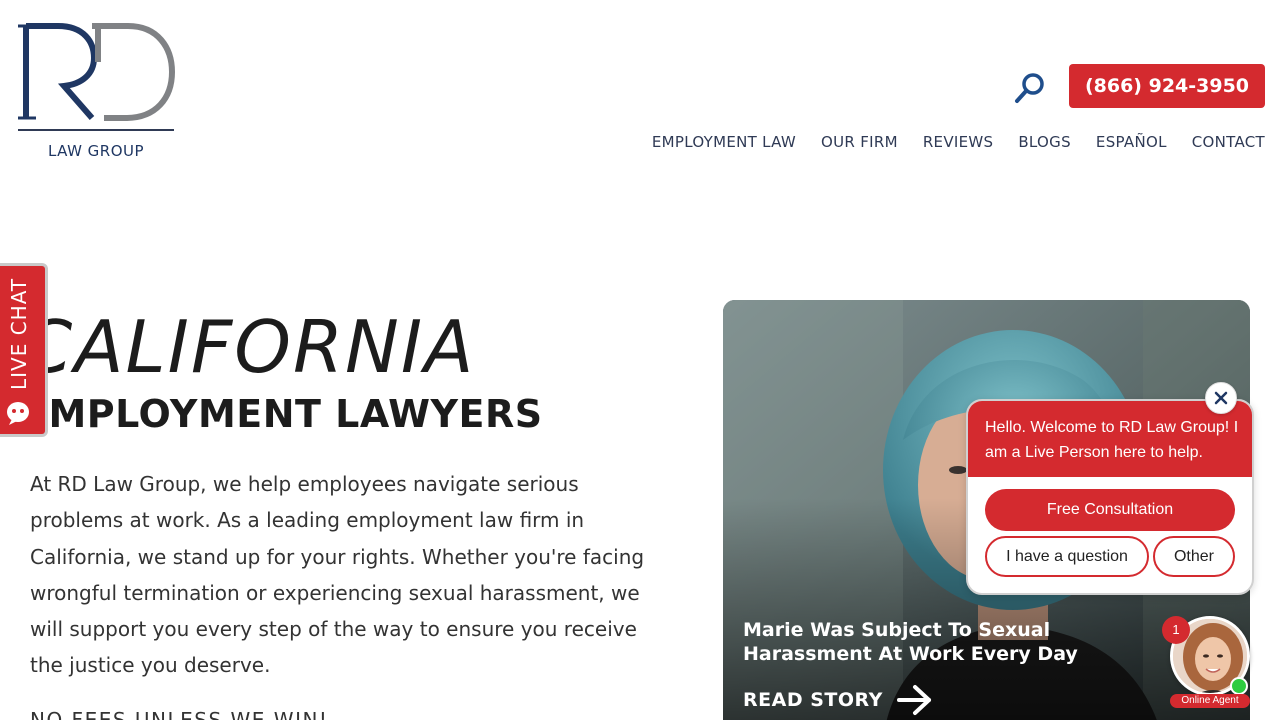 The width and height of the screenshot is (1280, 720). I want to click on nav-reviews: REVIEWS, so click(958, 142).